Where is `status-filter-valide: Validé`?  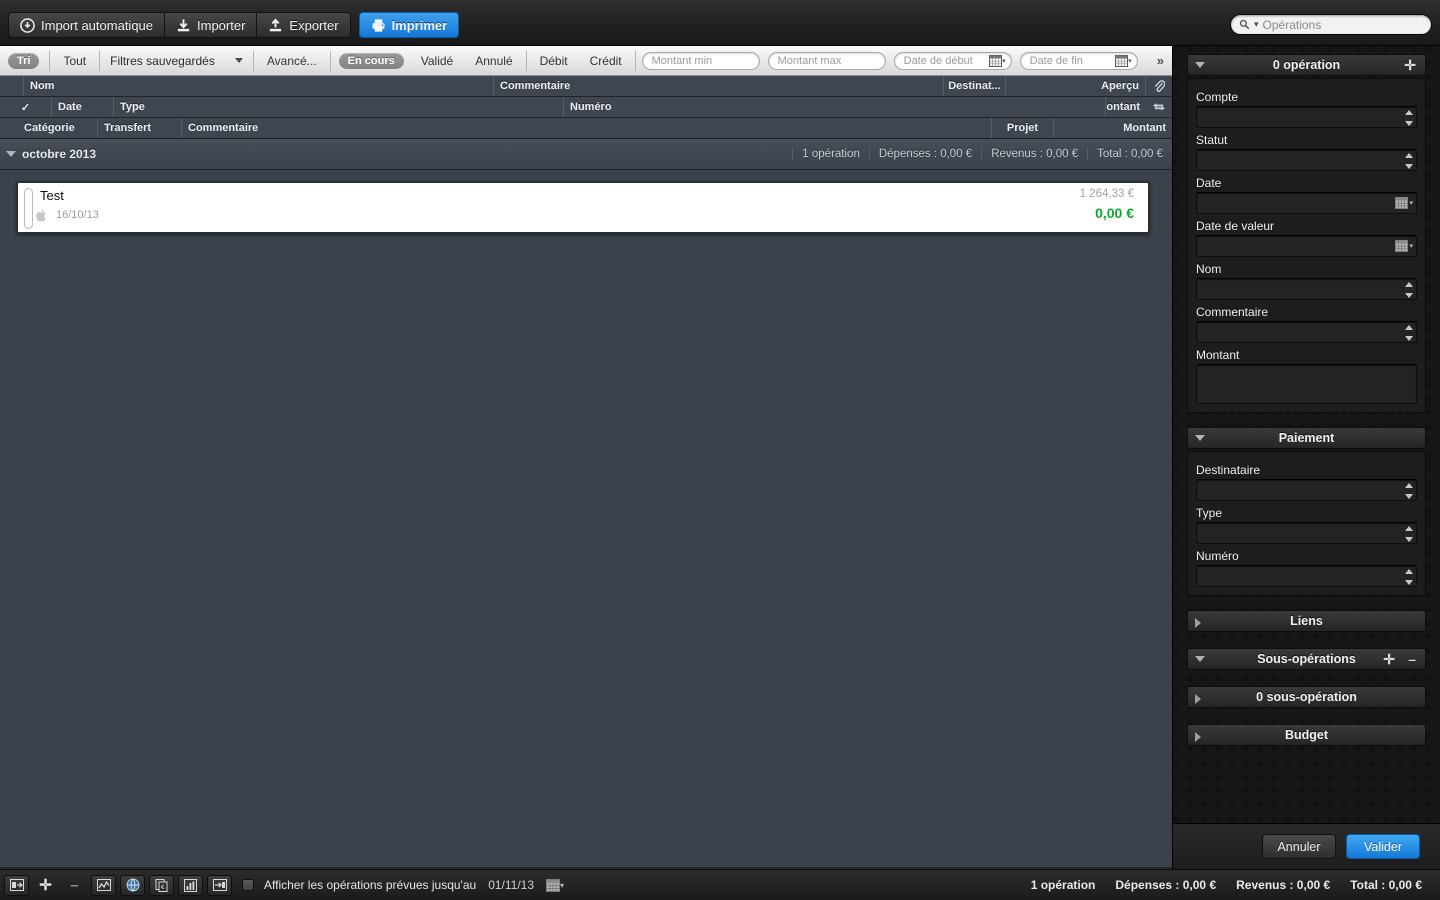 status-filter-valide: Validé is located at coordinates (437, 61).